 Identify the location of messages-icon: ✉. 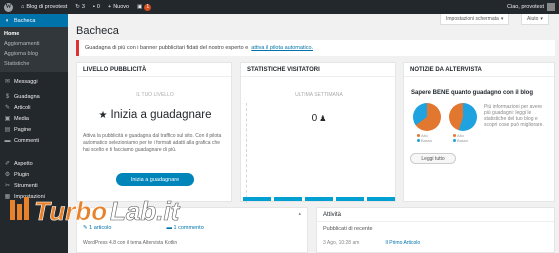
(7, 82).